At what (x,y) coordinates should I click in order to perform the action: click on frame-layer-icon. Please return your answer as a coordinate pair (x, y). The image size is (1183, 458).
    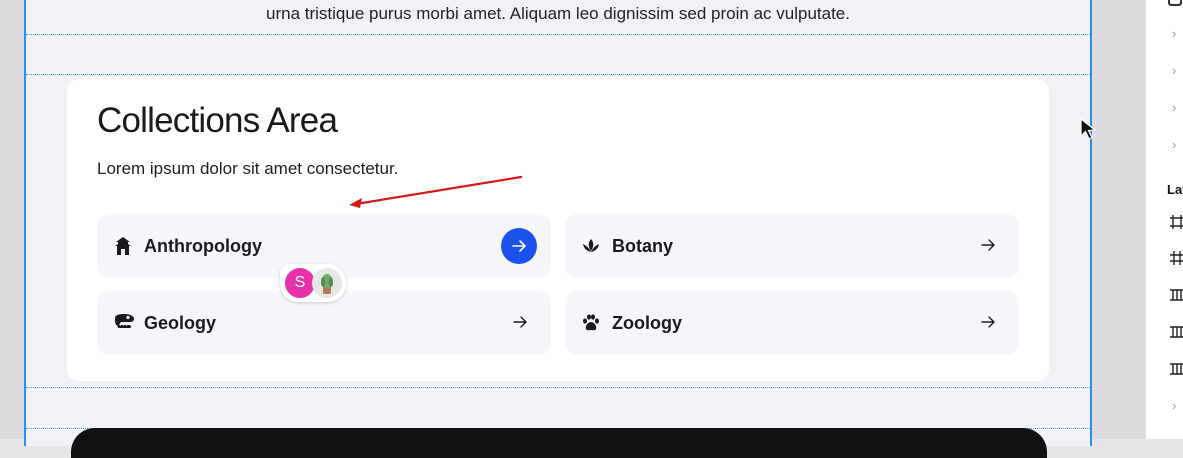
    Looking at the image, I should click on (1176, 222).